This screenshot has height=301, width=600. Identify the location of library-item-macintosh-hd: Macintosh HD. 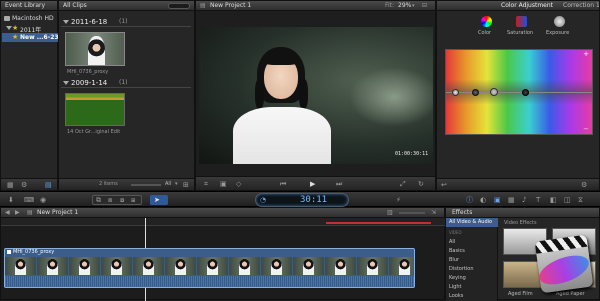
(30, 18).